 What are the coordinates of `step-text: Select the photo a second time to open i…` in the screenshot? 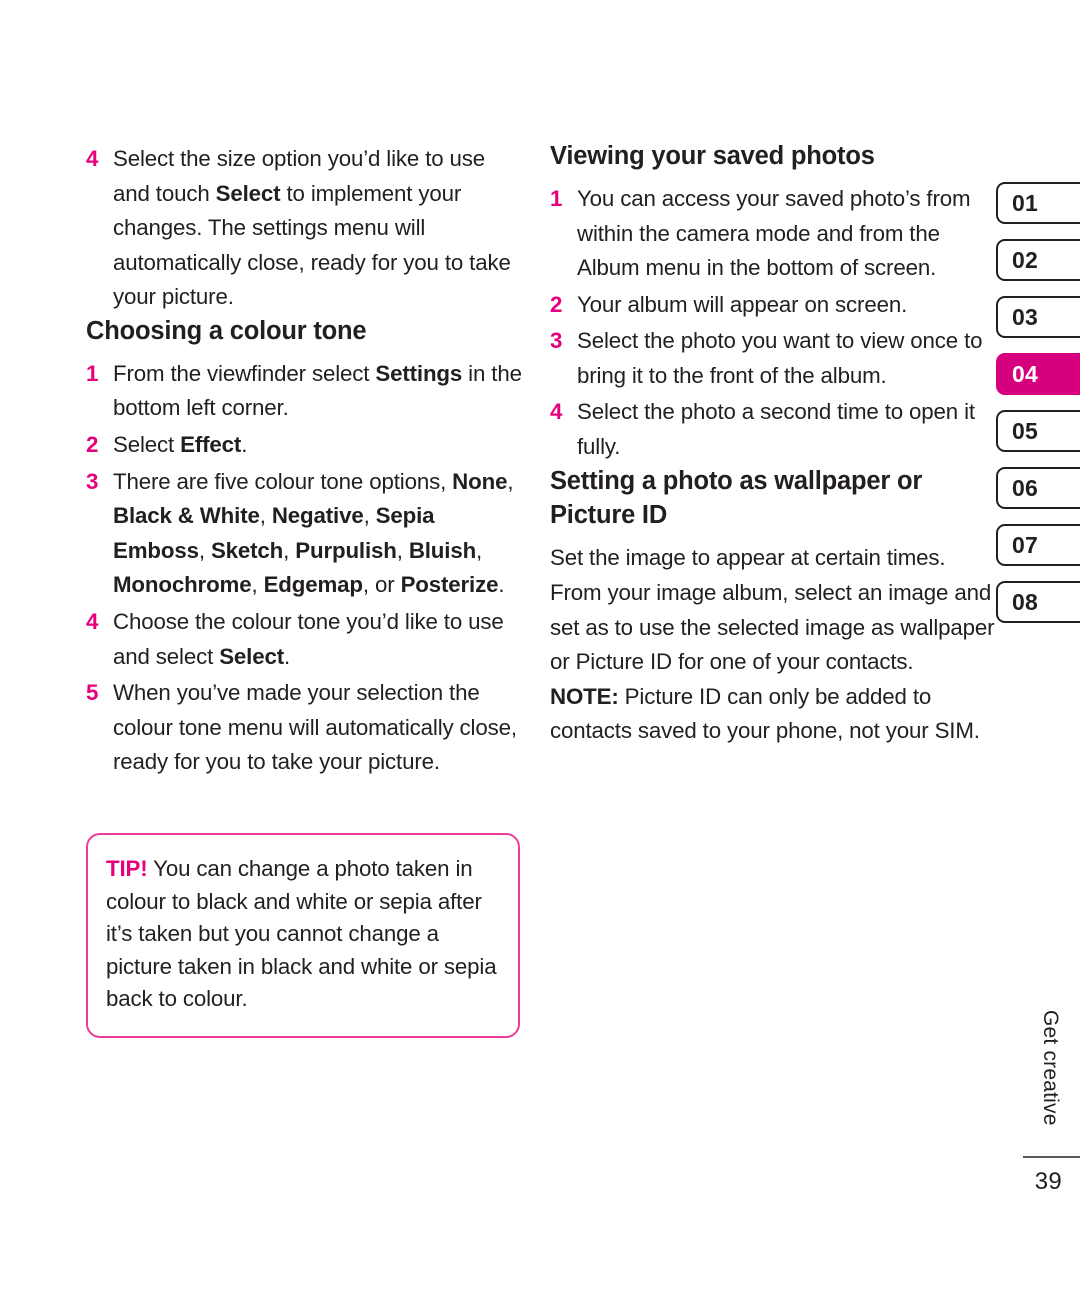 It's located at (776, 429).